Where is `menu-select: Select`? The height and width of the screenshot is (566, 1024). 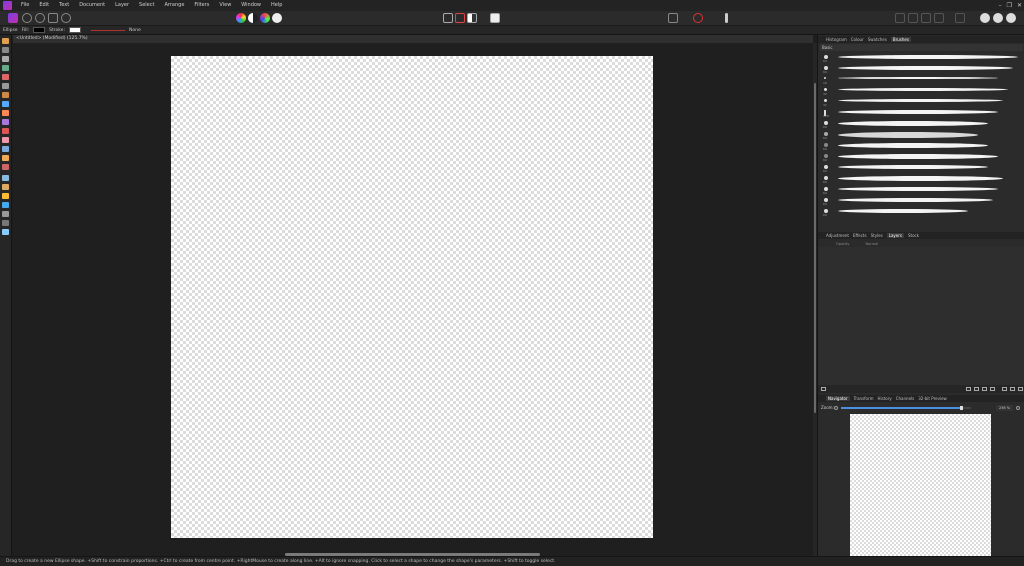
menu-select: Select is located at coordinates (146, 5).